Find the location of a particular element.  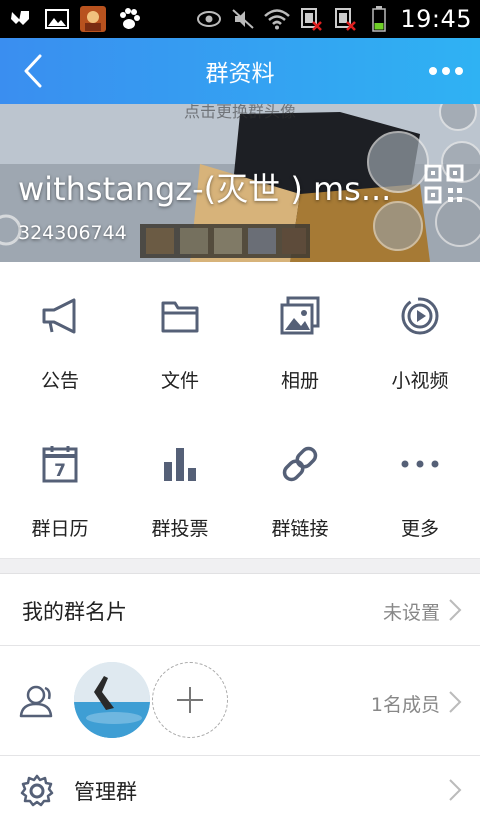

sim1-no-signal-icon is located at coordinates (311, 19).